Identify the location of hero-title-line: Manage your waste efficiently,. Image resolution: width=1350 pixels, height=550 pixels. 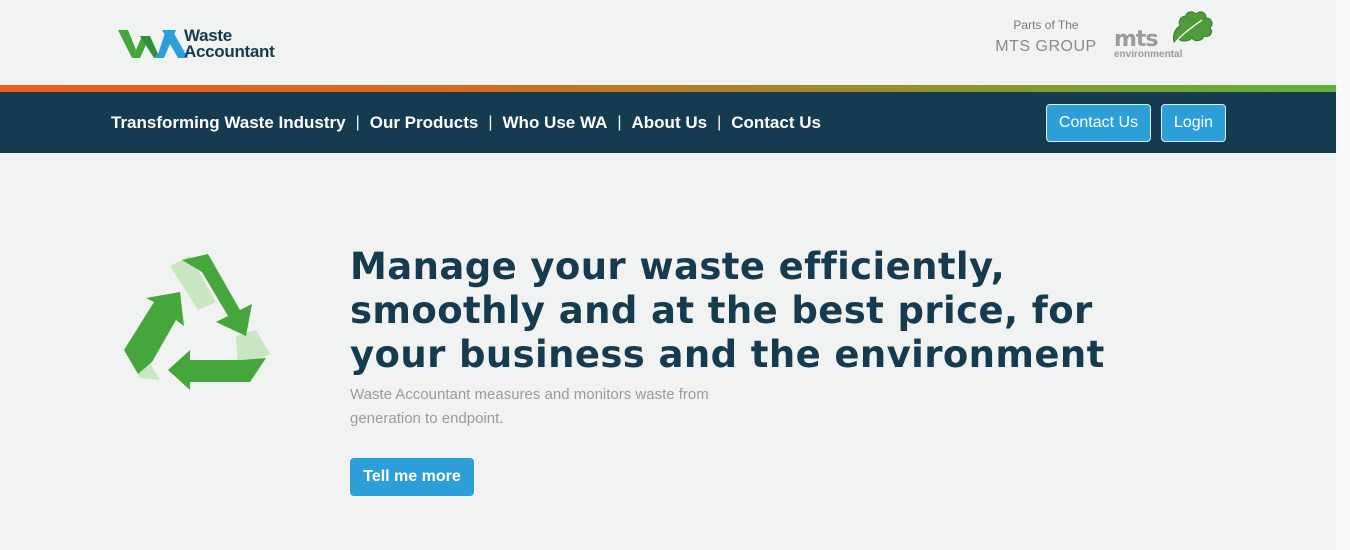
(678, 266).